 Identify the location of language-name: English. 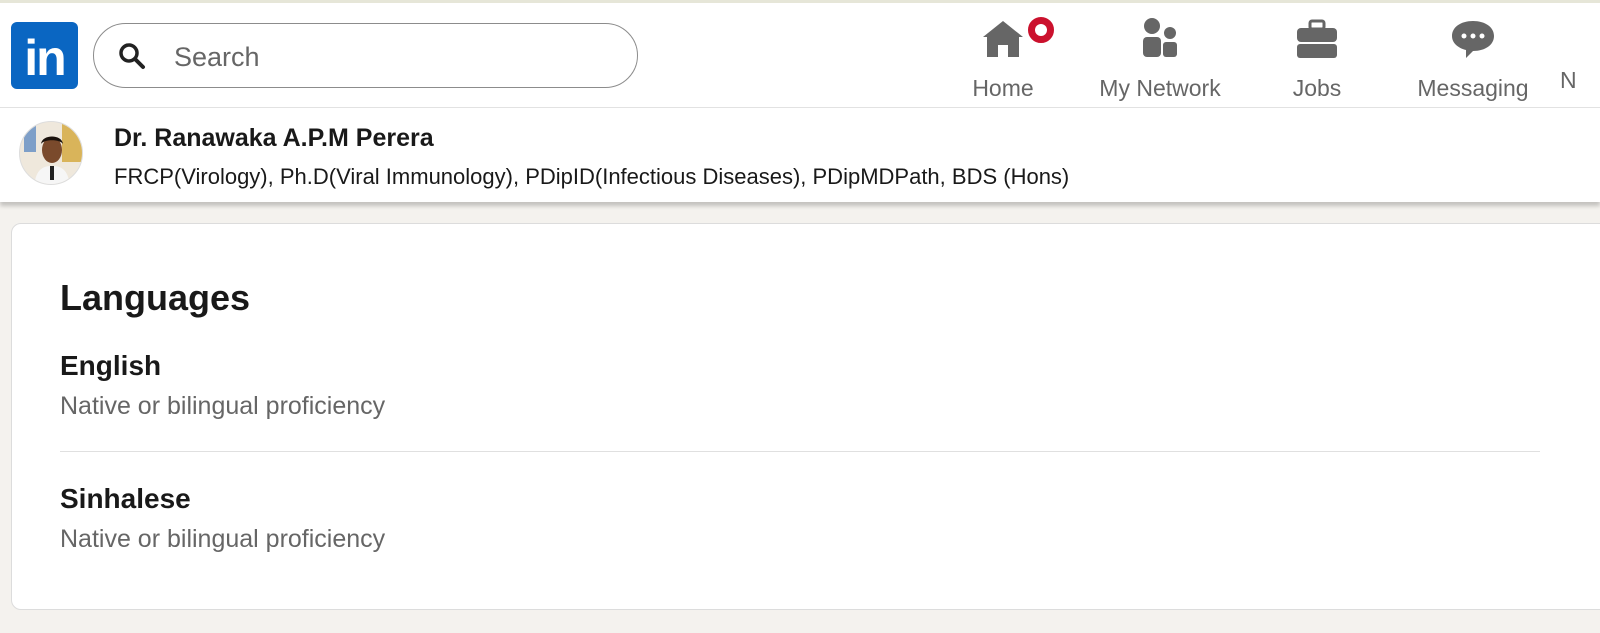
(111, 365).